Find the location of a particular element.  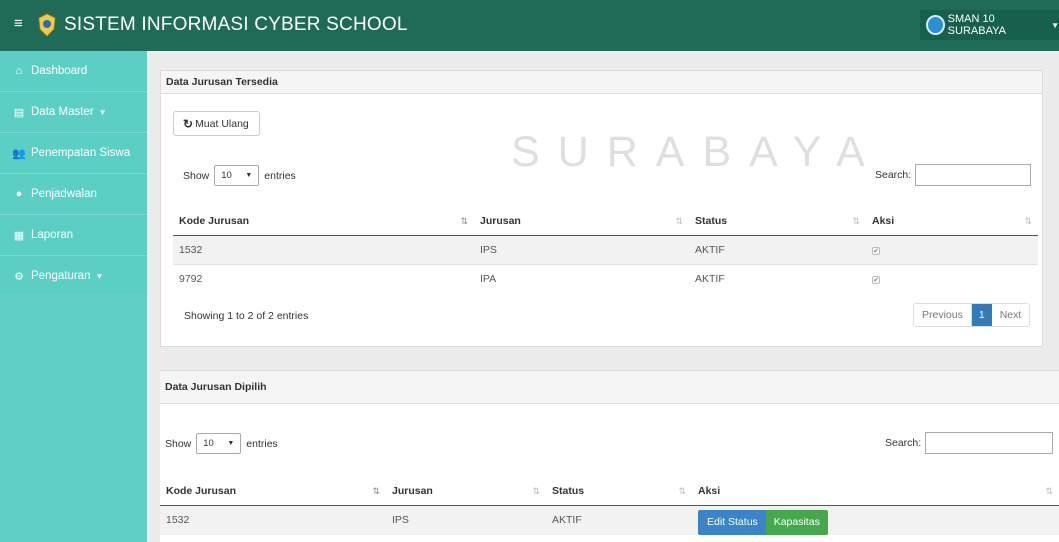

panel-title: Data Jurusan Tersedia is located at coordinates (601, 82).